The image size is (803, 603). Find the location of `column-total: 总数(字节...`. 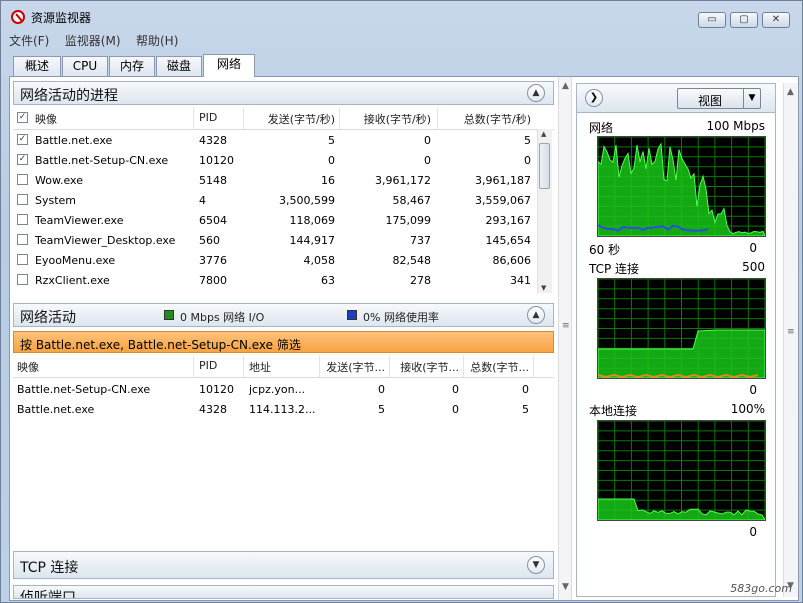

column-total: 总数(字节... is located at coordinates (496, 367).